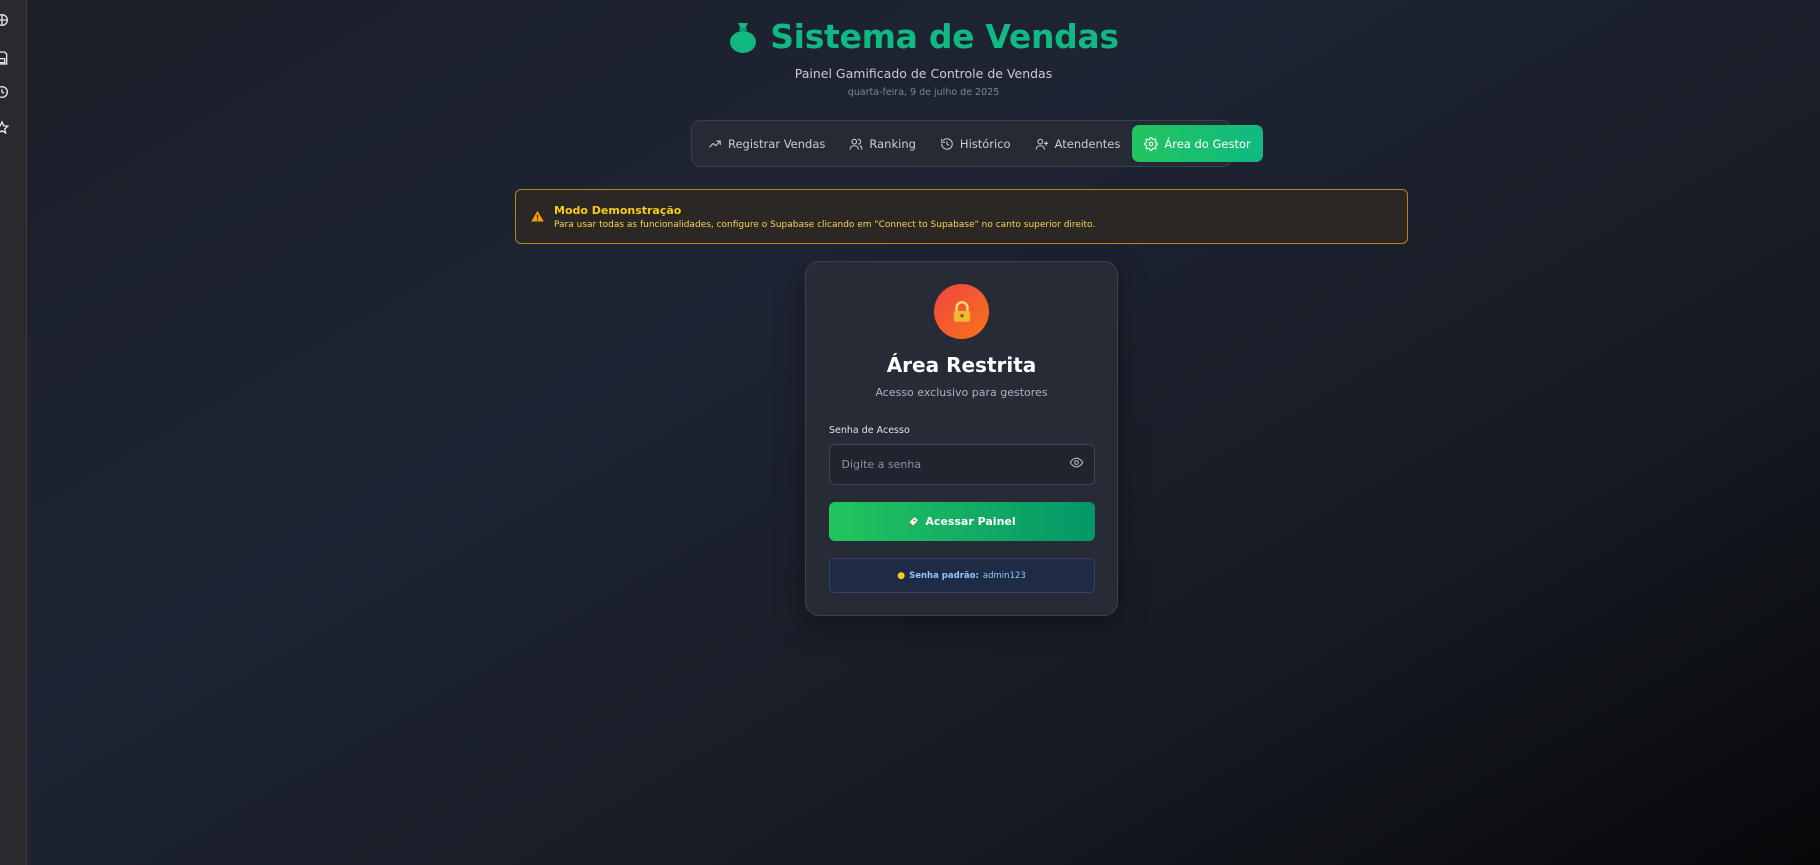 The height and width of the screenshot is (865, 1820). Describe the element at coordinates (537, 216) in the screenshot. I see `warning-icon` at that location.